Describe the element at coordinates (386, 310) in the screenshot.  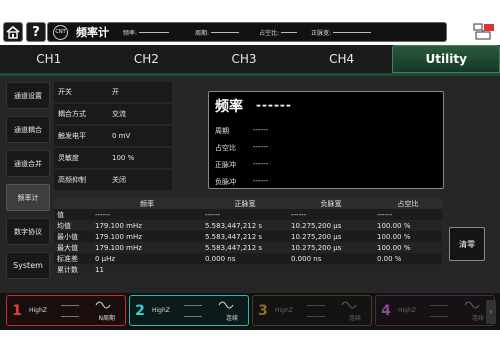
I see `channel-number: 4` at that location.